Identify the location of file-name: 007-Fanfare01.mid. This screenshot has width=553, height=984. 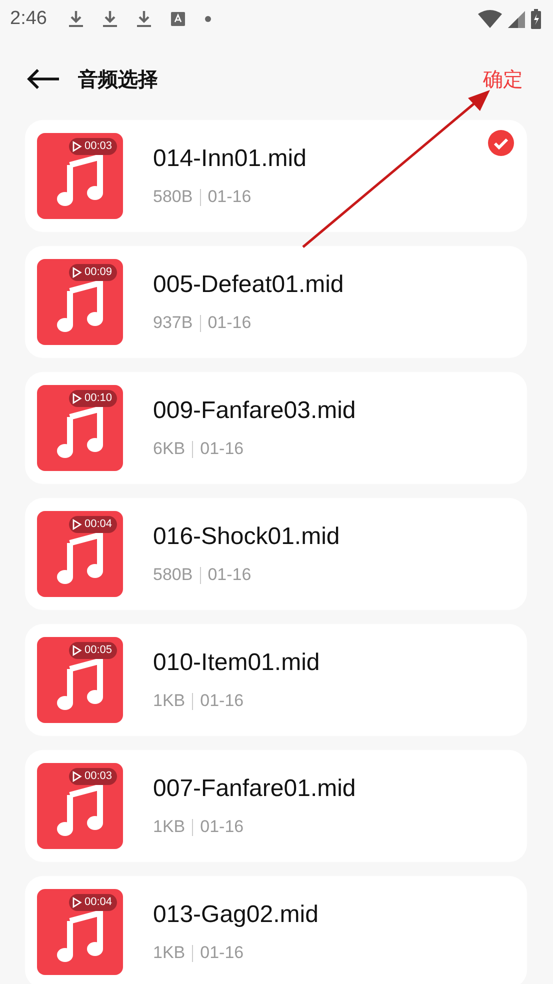
(255, 789).